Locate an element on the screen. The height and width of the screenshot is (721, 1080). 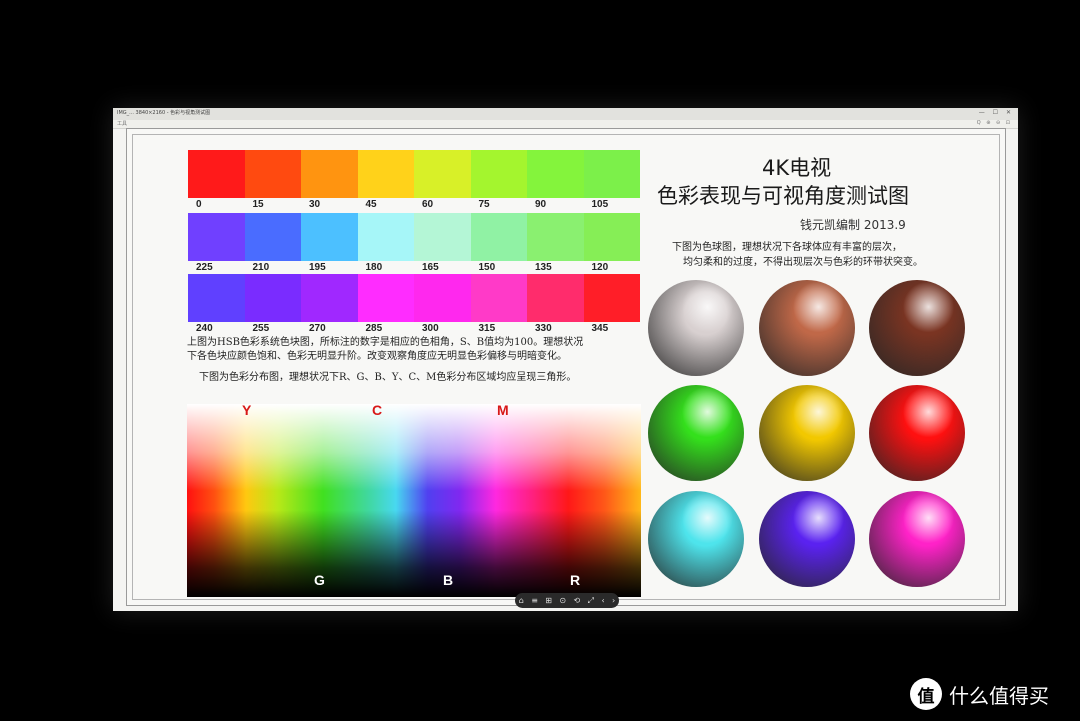
hue-angle-label: 345 is located at coordinates (600, 328).